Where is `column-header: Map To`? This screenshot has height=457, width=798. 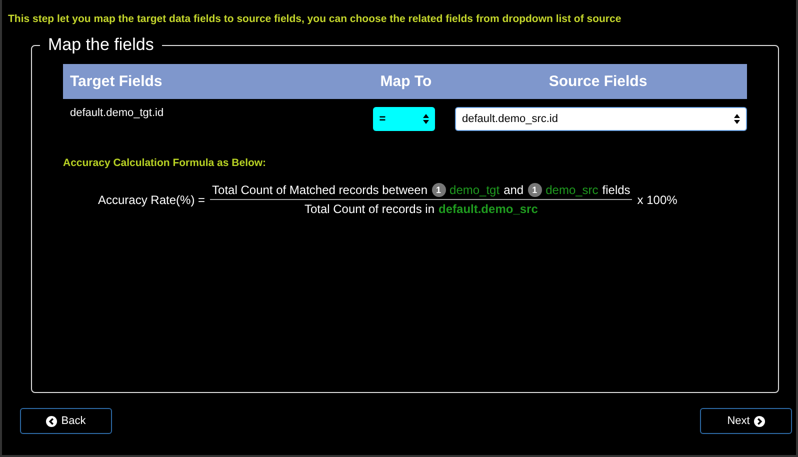
column-header: Map To is located at coordinates (406, 81).